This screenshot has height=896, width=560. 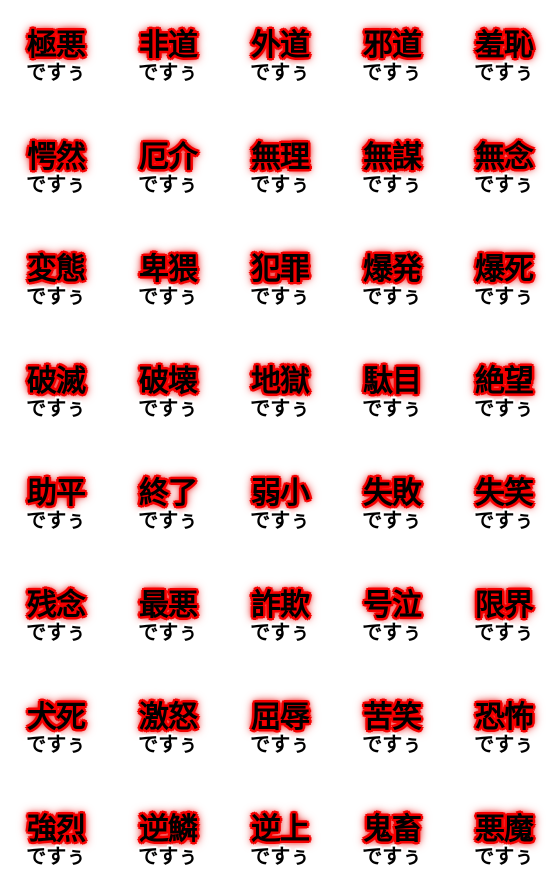 What do you see at coordinates (504, 605) in the screenshot?
I see `sticker-kanji-label: 限界` at bounding box center [504, 605].